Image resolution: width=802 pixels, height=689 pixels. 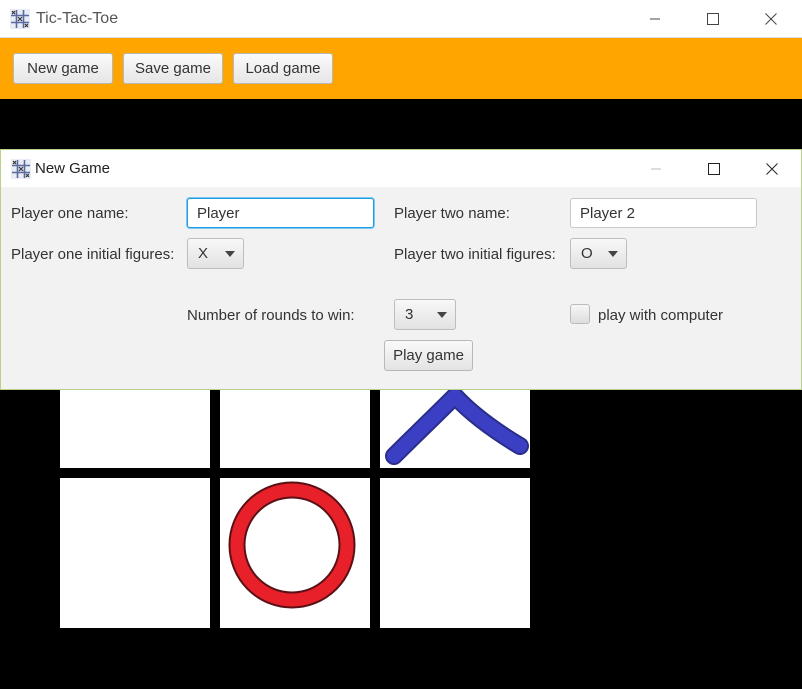 I want to click on main-window-title: Tic-Tac-Toe, so click(x=77, y=18).